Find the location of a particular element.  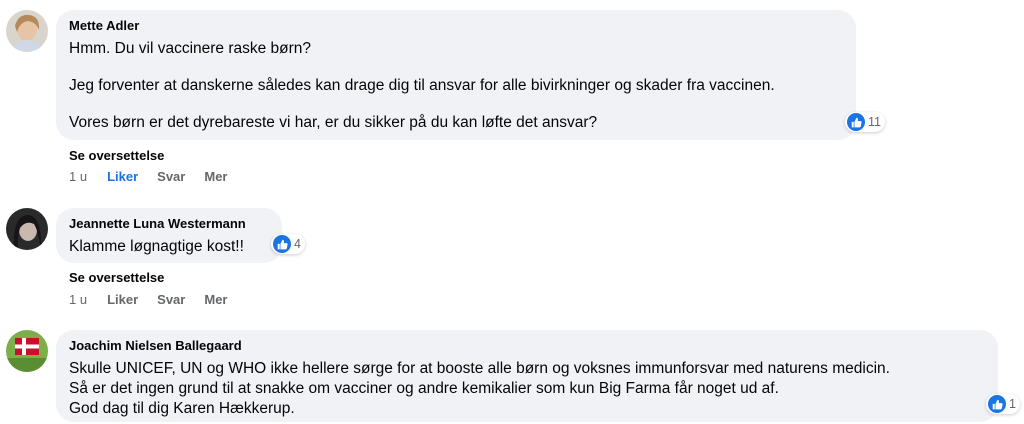

comment-author: Jeannette Luna Westermann is located at coordinates (169, 224).